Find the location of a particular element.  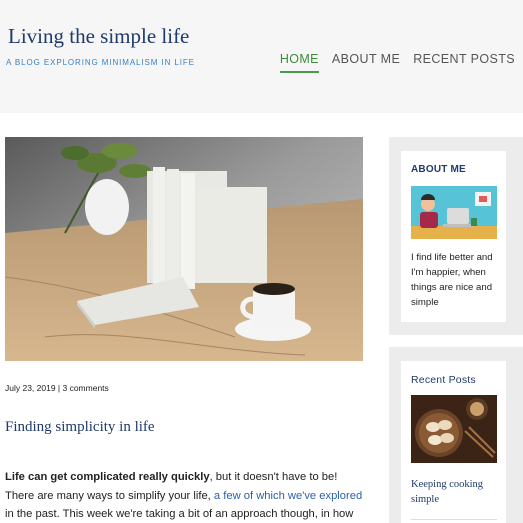

excerpt-bold-text: Life can get complicated really quickly is located at coordinates (107, 477).